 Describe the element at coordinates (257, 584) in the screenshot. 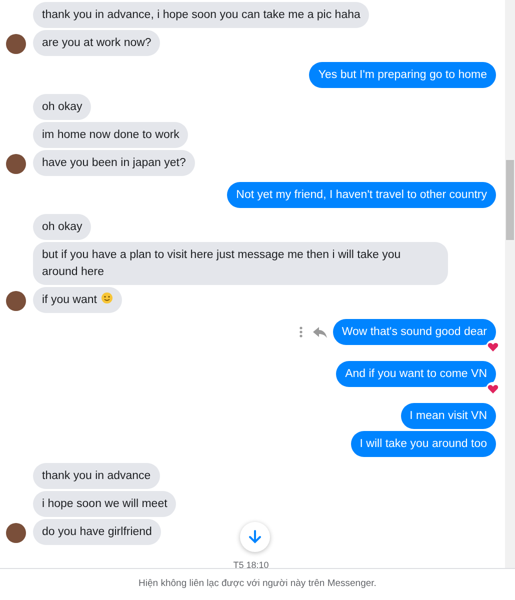

I see `status-message: Hiện không liên lạc được với người này trên Messenger.` at that location.